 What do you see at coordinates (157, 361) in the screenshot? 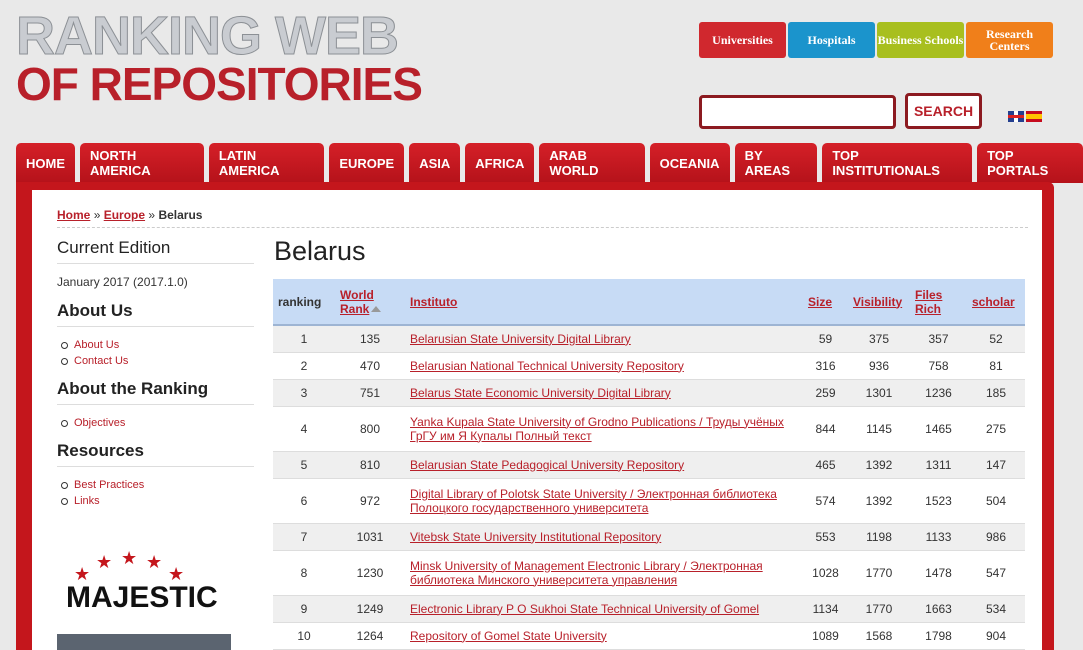
I see `contact-us-link: Contact Us` at bounding box center [157, 361].